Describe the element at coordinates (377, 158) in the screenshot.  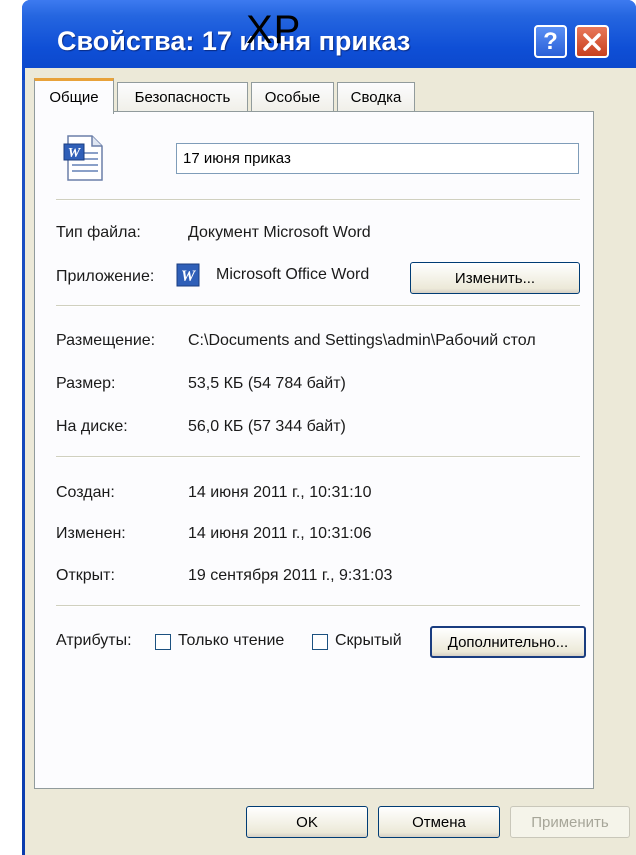
I see `file-name-field` at that location.